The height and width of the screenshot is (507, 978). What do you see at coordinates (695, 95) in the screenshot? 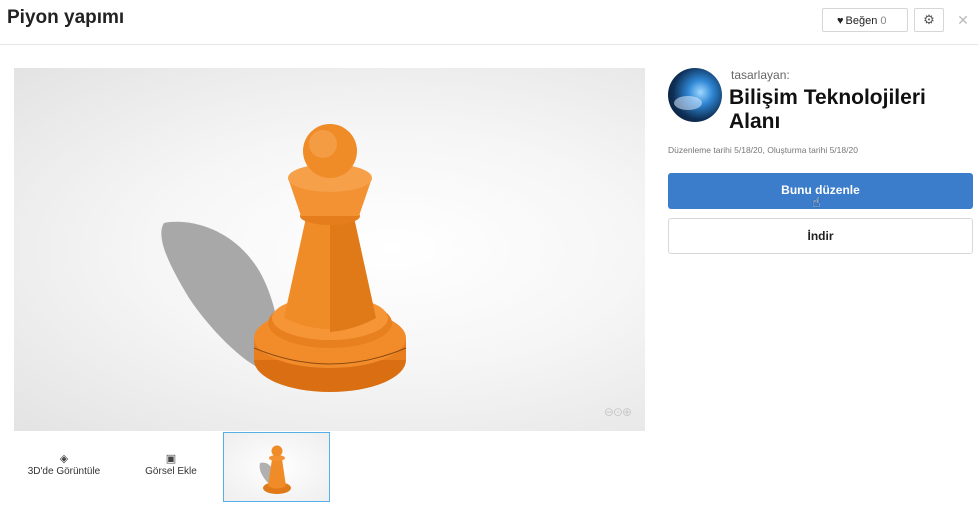
I see `avatar` at bounding box center [695, 95].